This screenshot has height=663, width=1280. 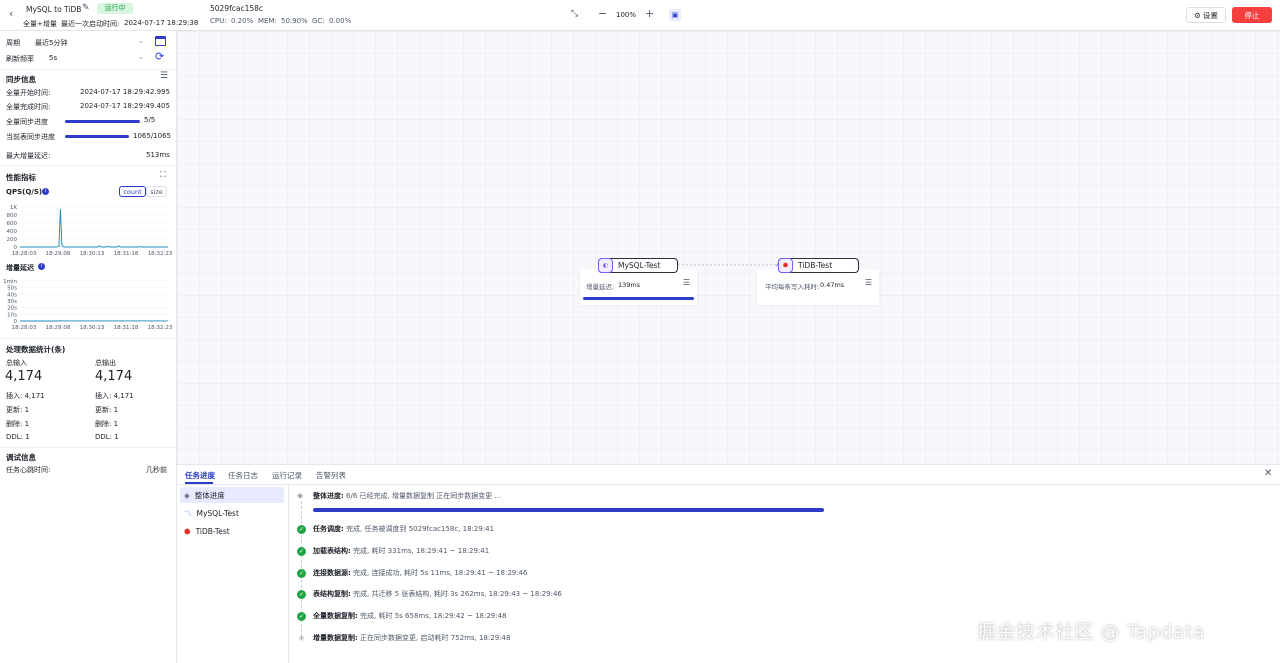 I want to click on in-ddl: DDL: 1, so click(x=18, y=437).